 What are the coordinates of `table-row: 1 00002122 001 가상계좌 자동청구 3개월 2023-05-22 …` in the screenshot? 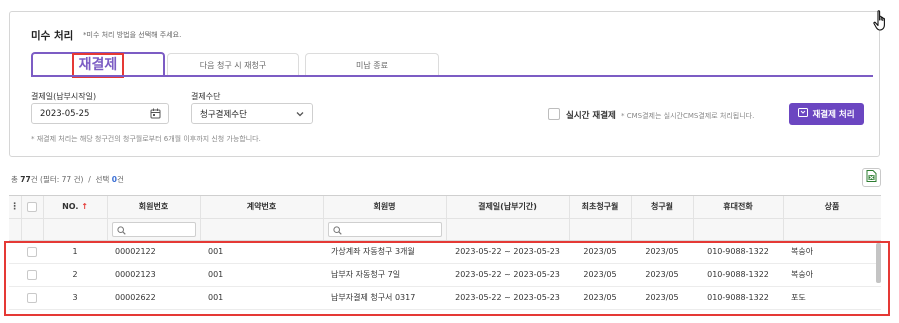 It's located at (445, 252).